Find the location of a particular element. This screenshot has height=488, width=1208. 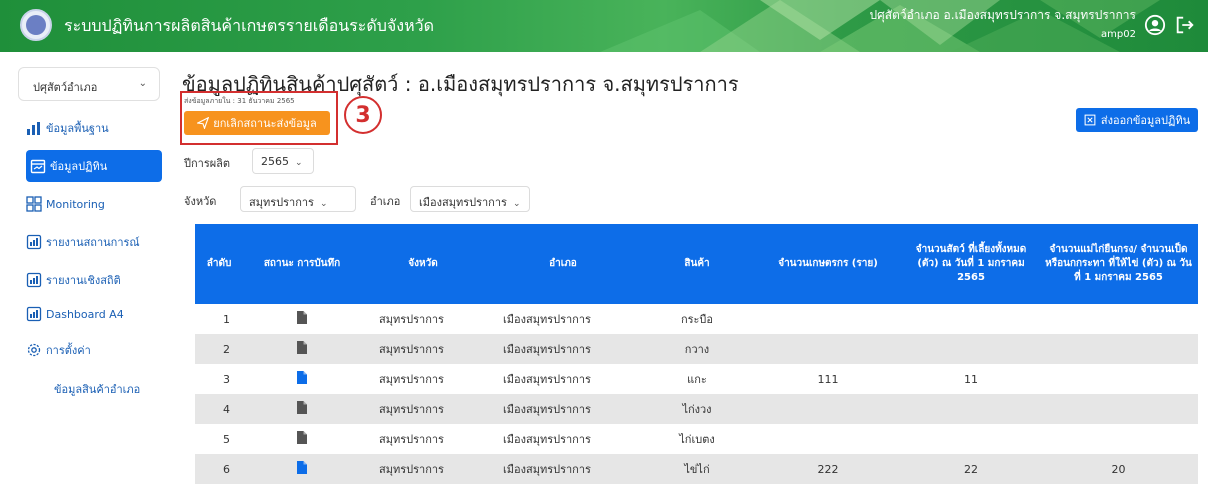

table-cell-product: กวาง is located at coordinates (697, 349).